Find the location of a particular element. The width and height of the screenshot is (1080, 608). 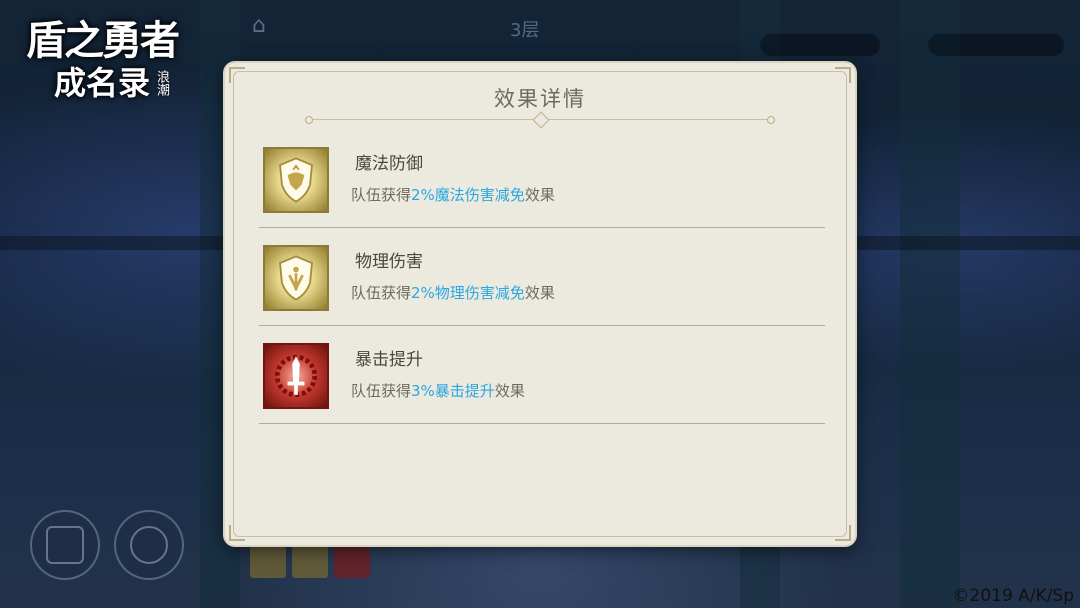

effect-description: 队伍获得3%暴击提升效果 is located at coordinates (438, 391).